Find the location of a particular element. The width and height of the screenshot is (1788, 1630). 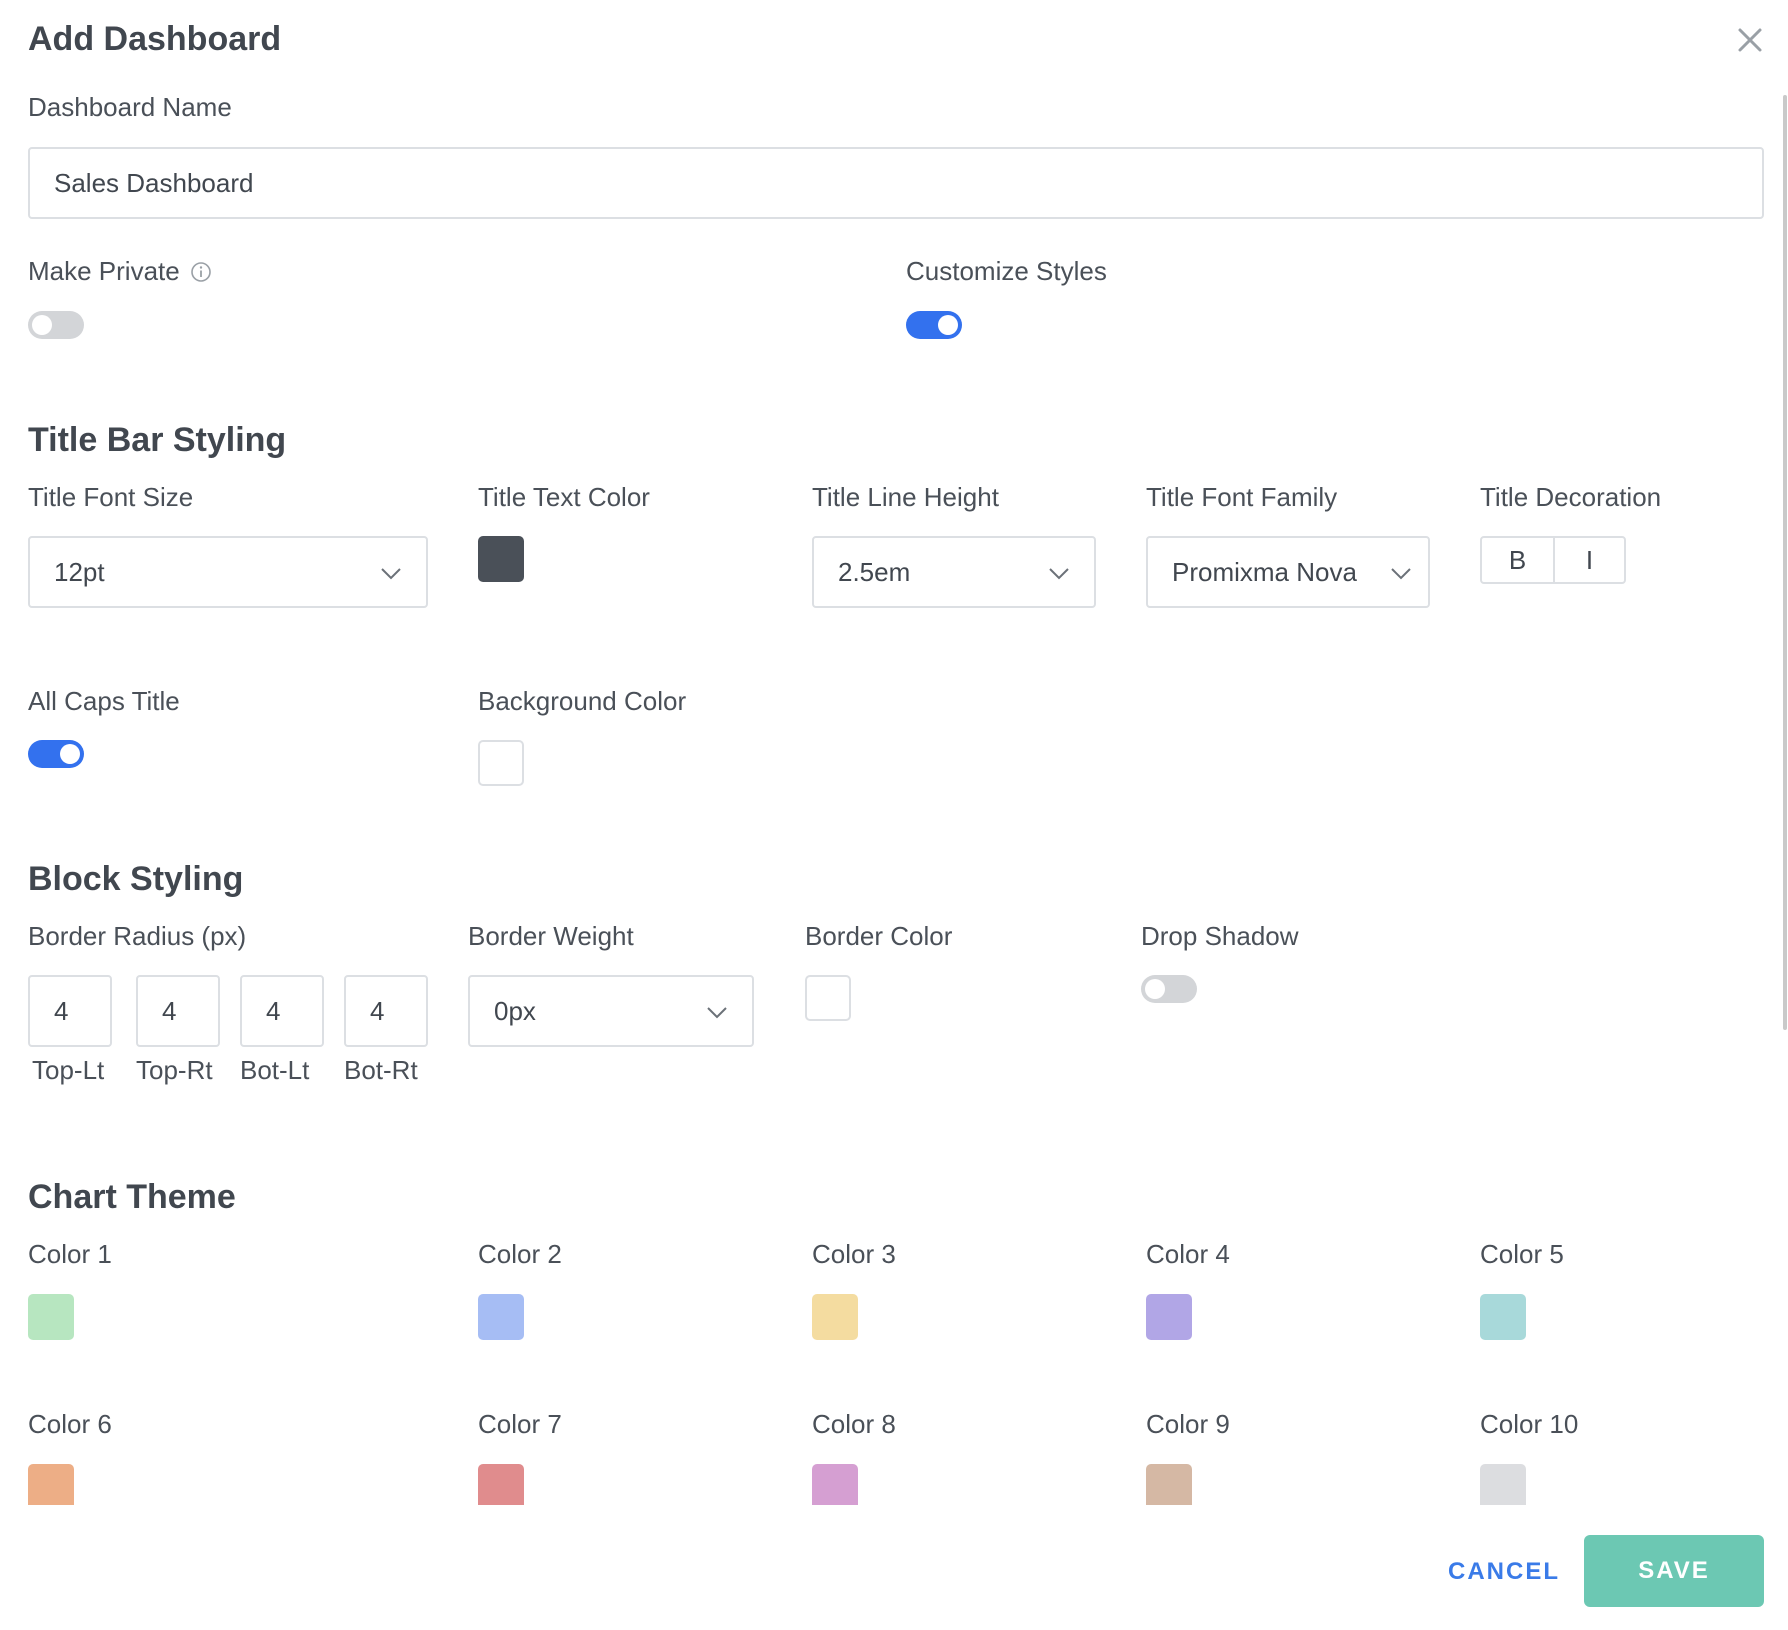

radius-top-right-input: 4 is located at coordinates (178, 1011).